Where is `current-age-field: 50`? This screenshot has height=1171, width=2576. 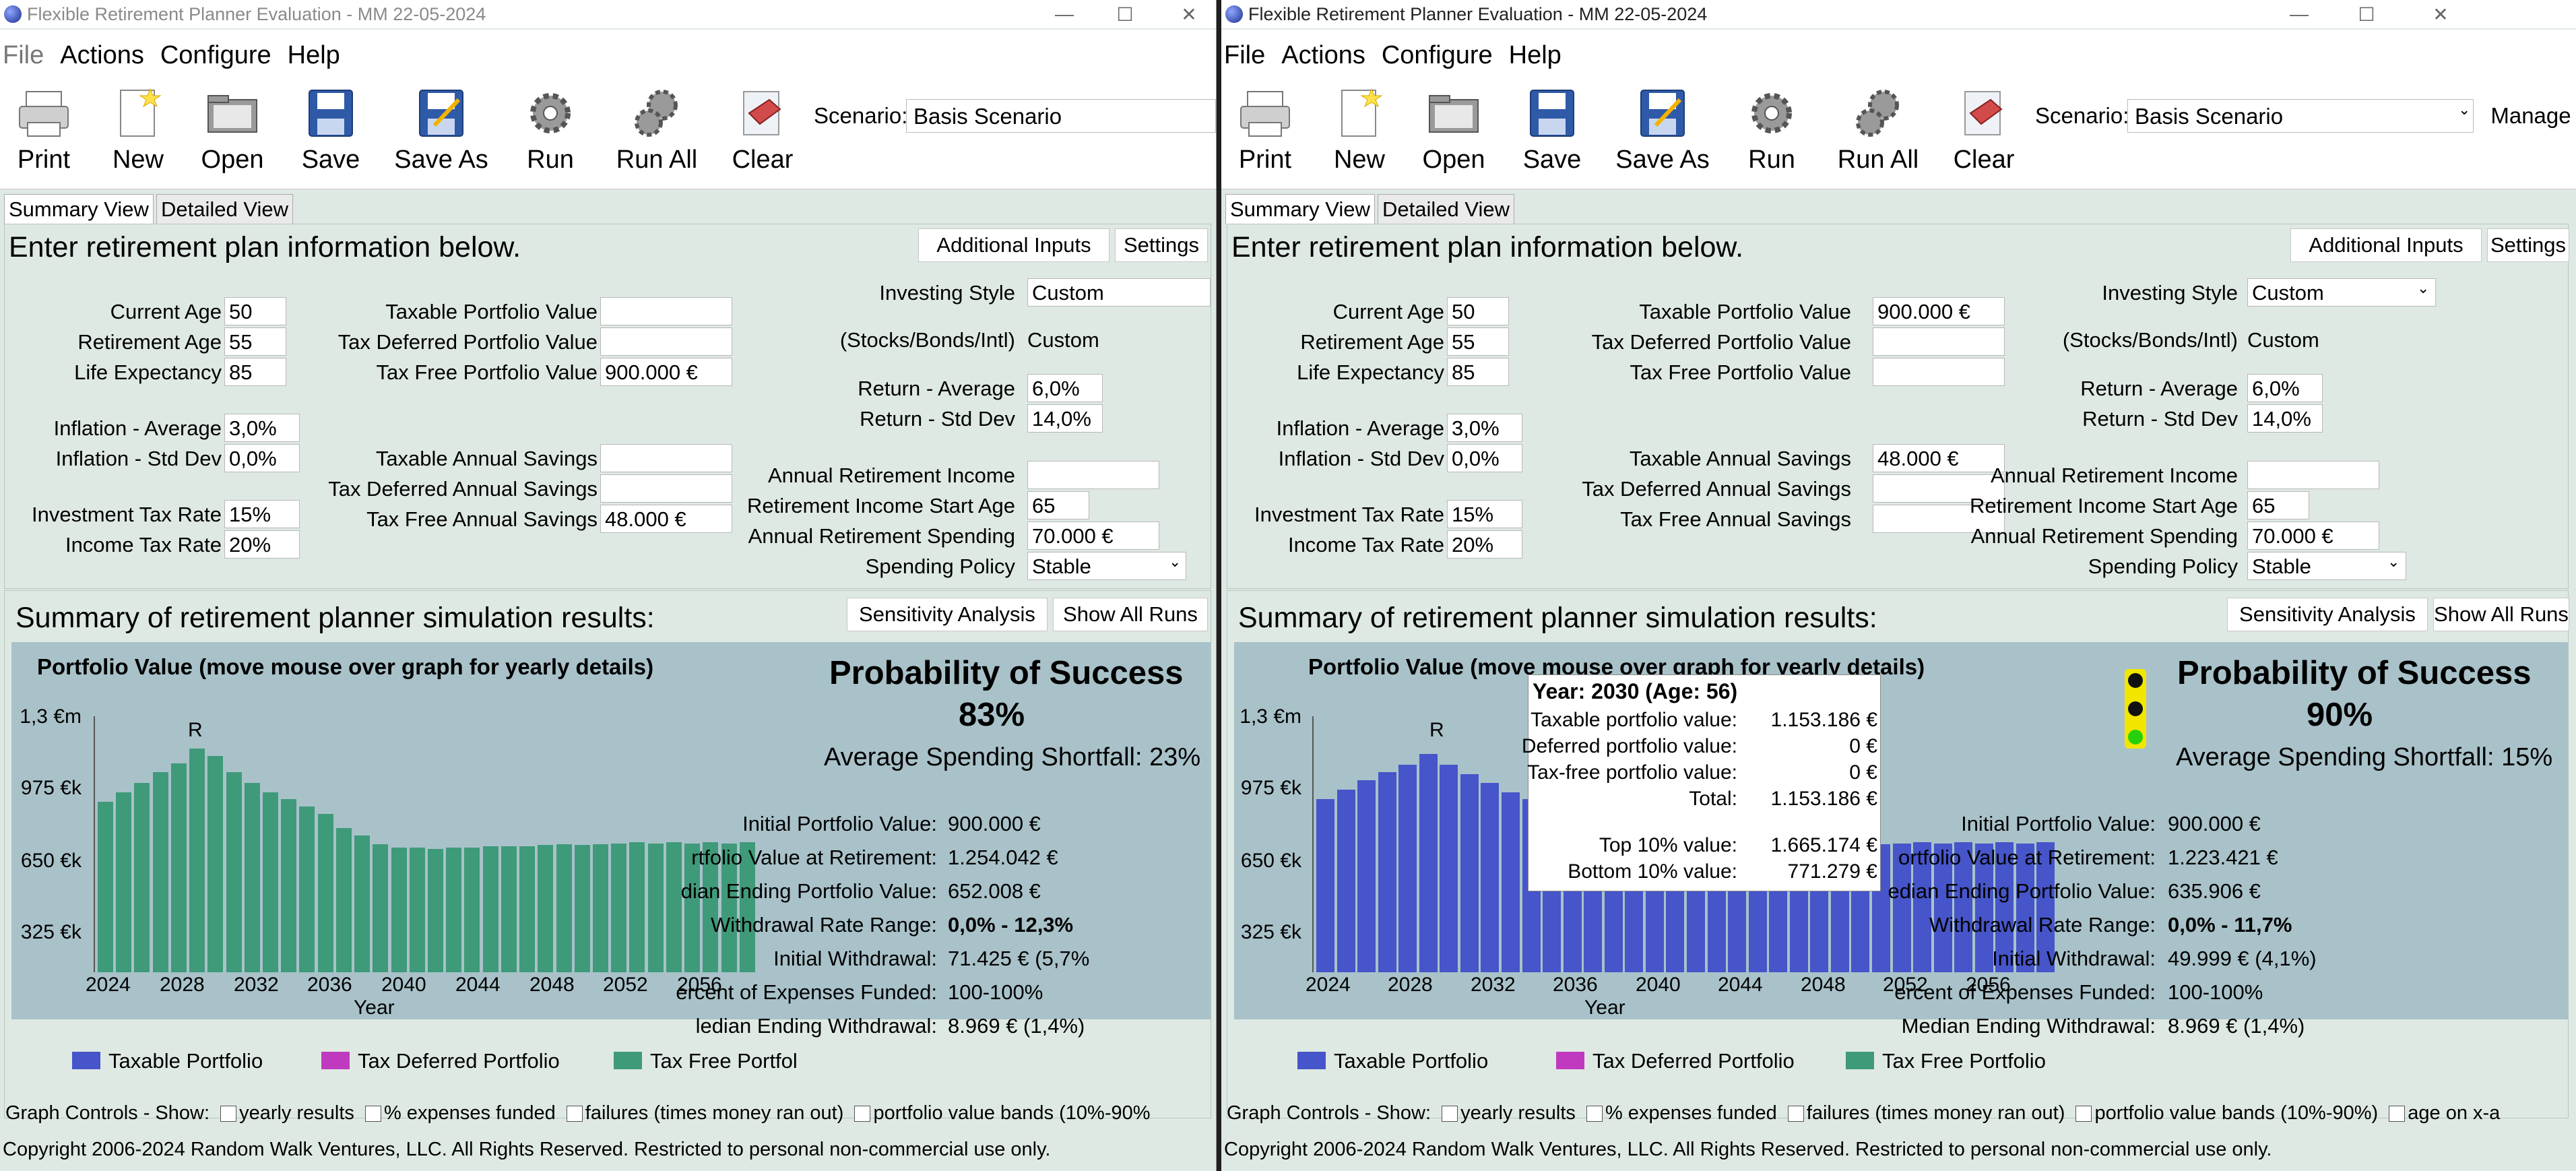
current-age-field: 50 is located at coordinates (255, 311).